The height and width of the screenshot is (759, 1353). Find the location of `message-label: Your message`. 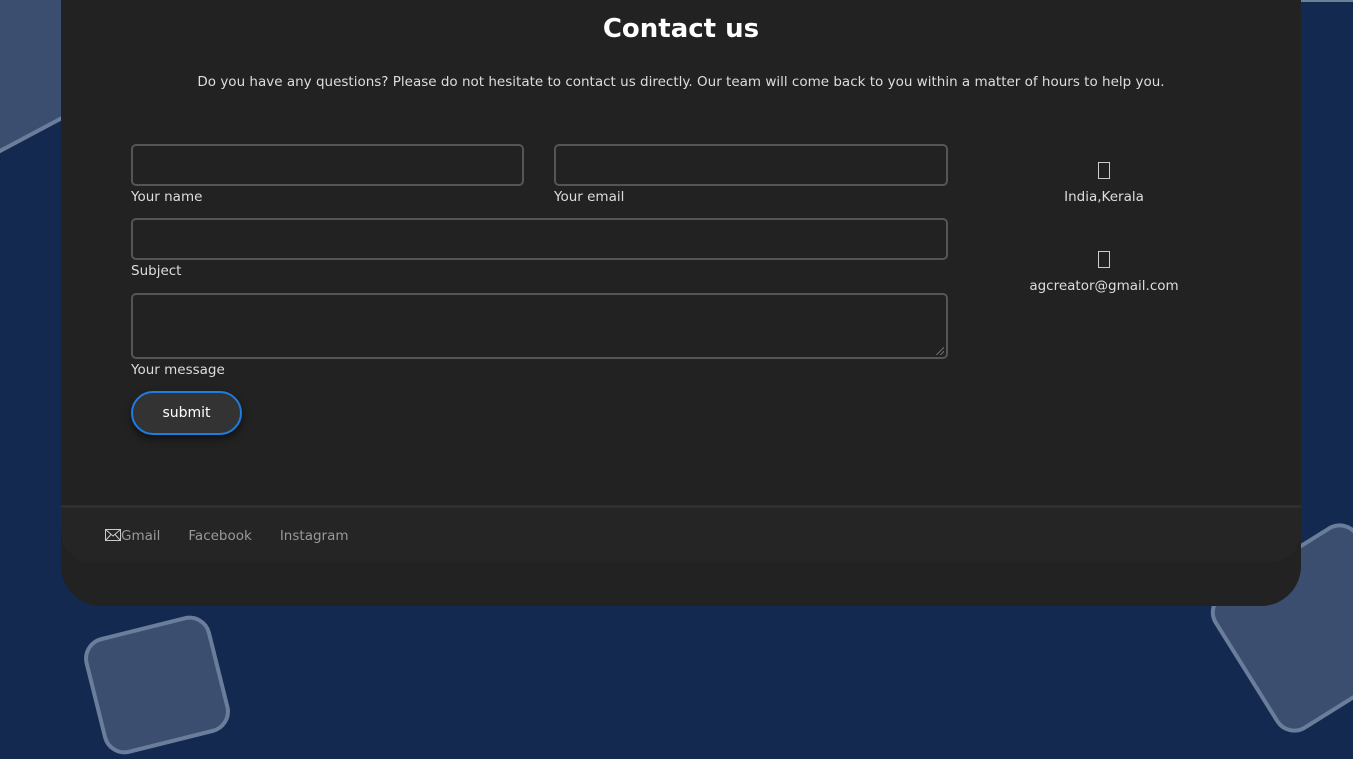

message-label: Your message is located at coordinates (178, 370).